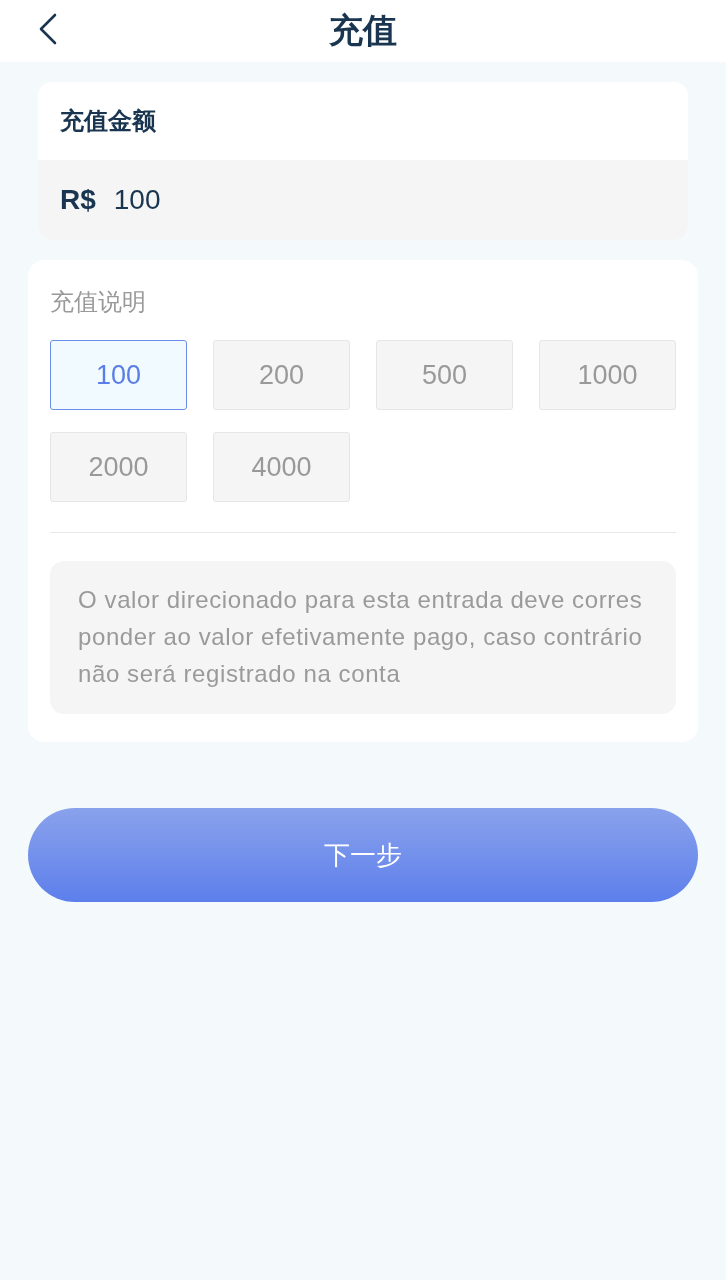  What do you see at coordinates (148, 200) in the screenshot?
I see `amount-input: 100` at bounding box center [148, 200].